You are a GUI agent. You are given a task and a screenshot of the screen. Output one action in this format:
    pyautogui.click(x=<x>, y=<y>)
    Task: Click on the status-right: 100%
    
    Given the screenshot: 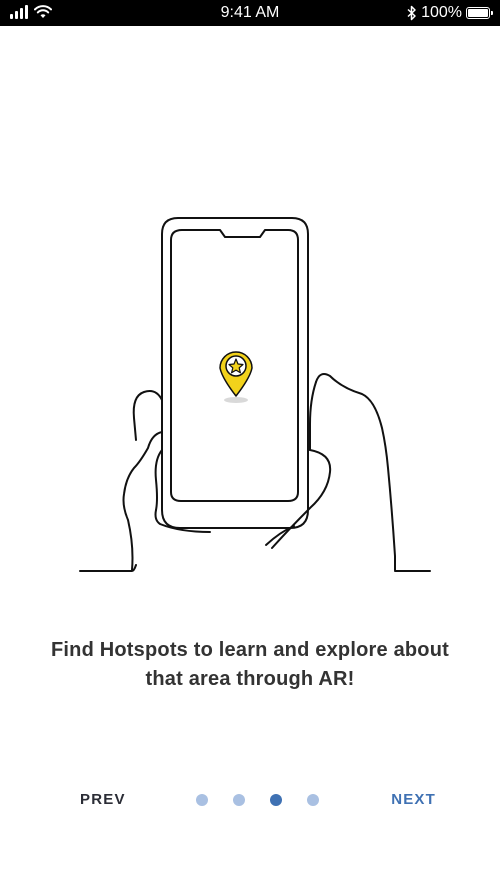 What is the action you would take?
    pyautogui.click(x=450, y=13)
    